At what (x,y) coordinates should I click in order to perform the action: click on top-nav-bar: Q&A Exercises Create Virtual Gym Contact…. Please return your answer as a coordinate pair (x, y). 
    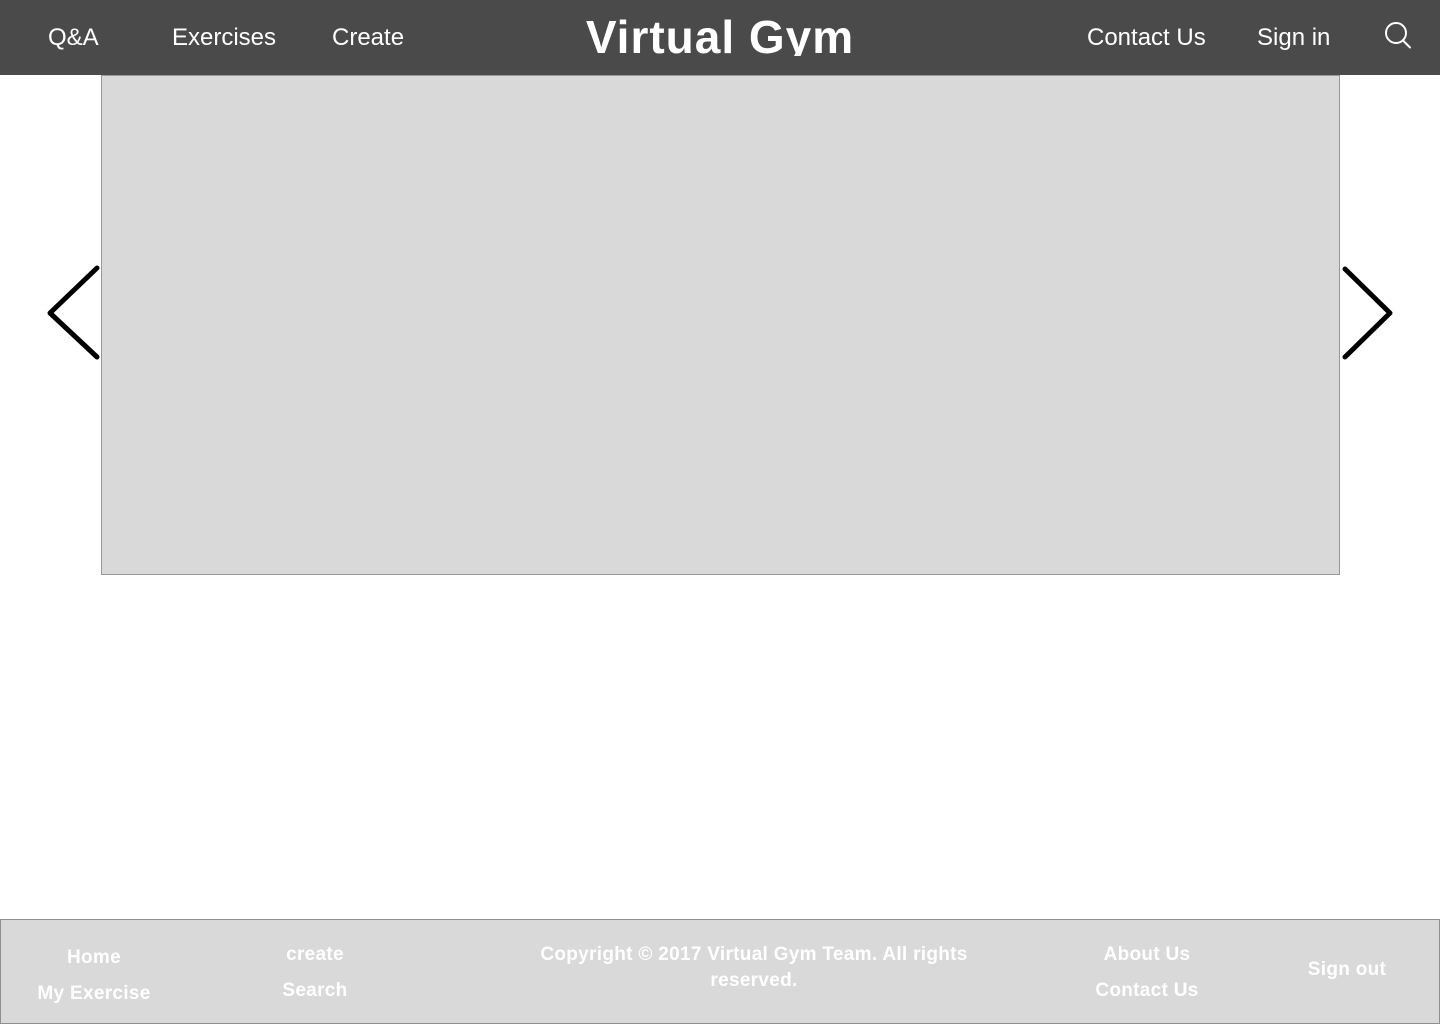
    Looking at the image, I should click on (720, 37).